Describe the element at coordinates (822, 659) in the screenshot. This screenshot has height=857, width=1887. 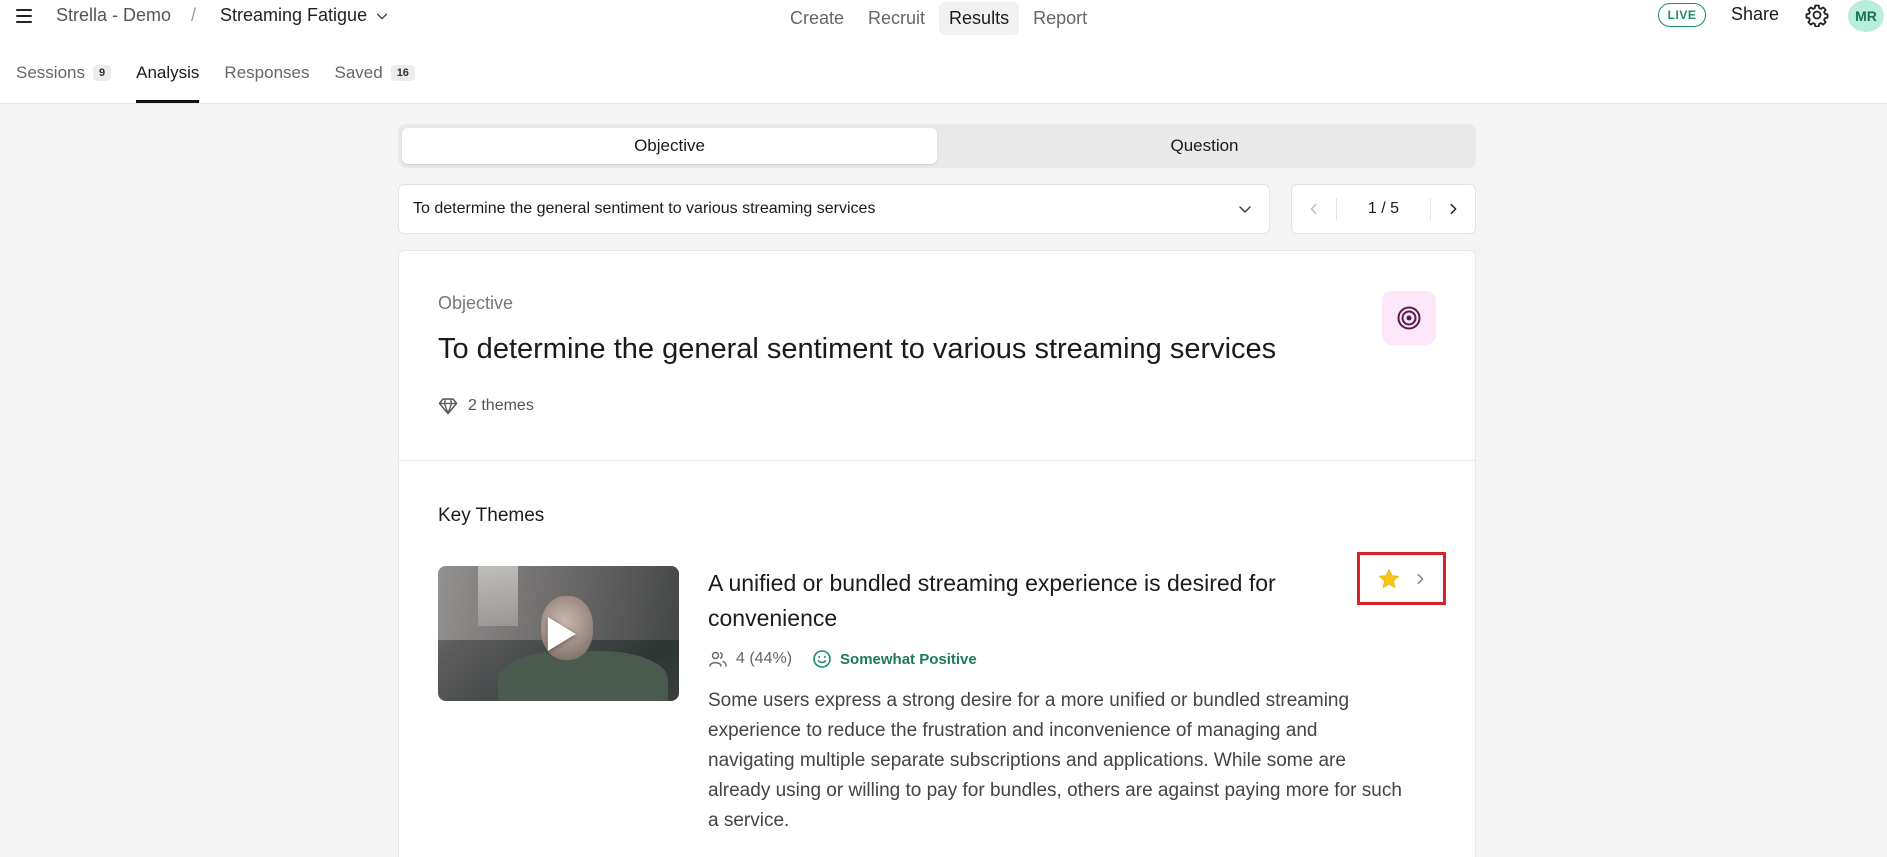
I see `smile-icon` at that location.